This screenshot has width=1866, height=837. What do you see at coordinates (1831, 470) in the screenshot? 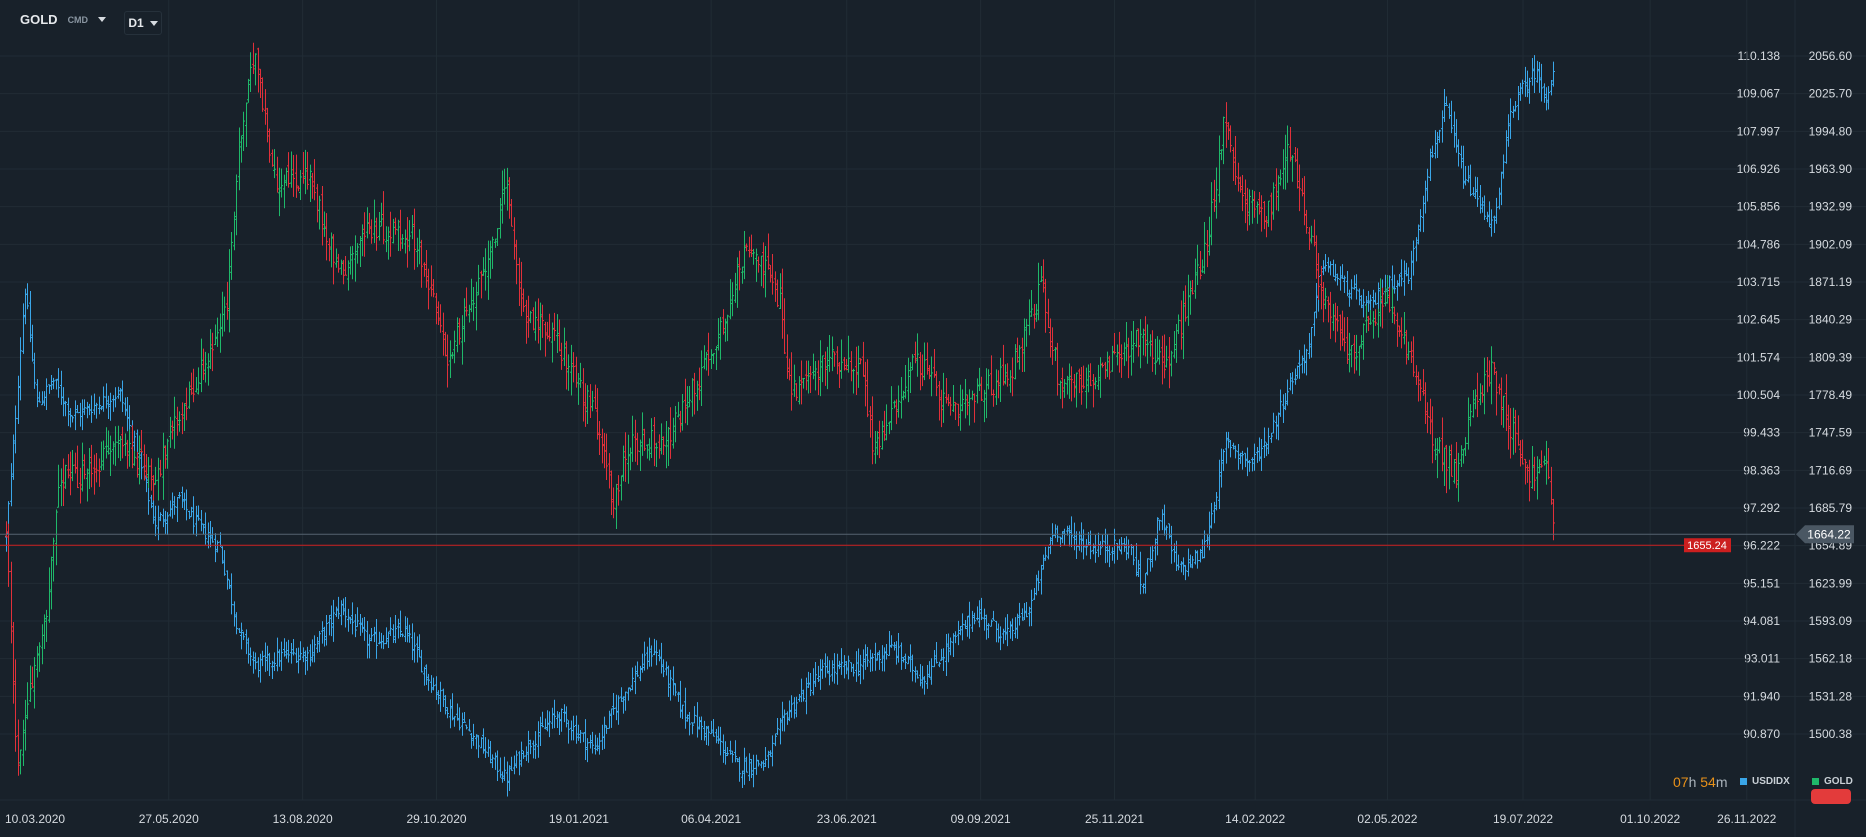
I see `gold-axis-label: 1716.69` at bounding box center [1831, 470].